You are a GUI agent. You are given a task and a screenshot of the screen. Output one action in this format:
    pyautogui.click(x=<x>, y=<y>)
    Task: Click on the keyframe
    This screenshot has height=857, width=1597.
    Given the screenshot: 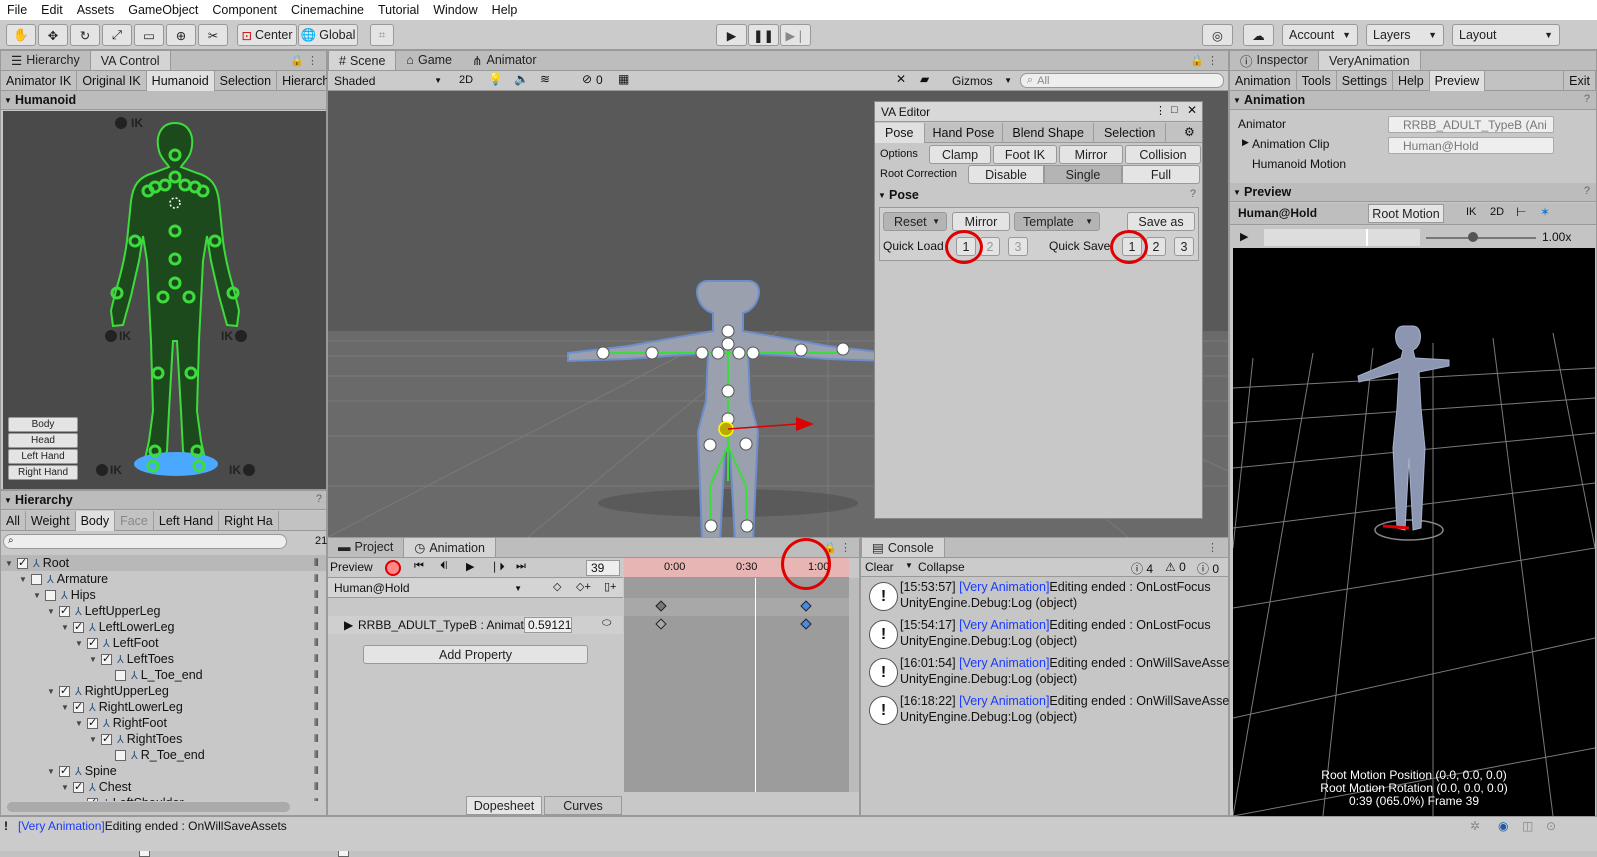 What is the action you would take?
    pyautogui.click(x=806, y=624)
    